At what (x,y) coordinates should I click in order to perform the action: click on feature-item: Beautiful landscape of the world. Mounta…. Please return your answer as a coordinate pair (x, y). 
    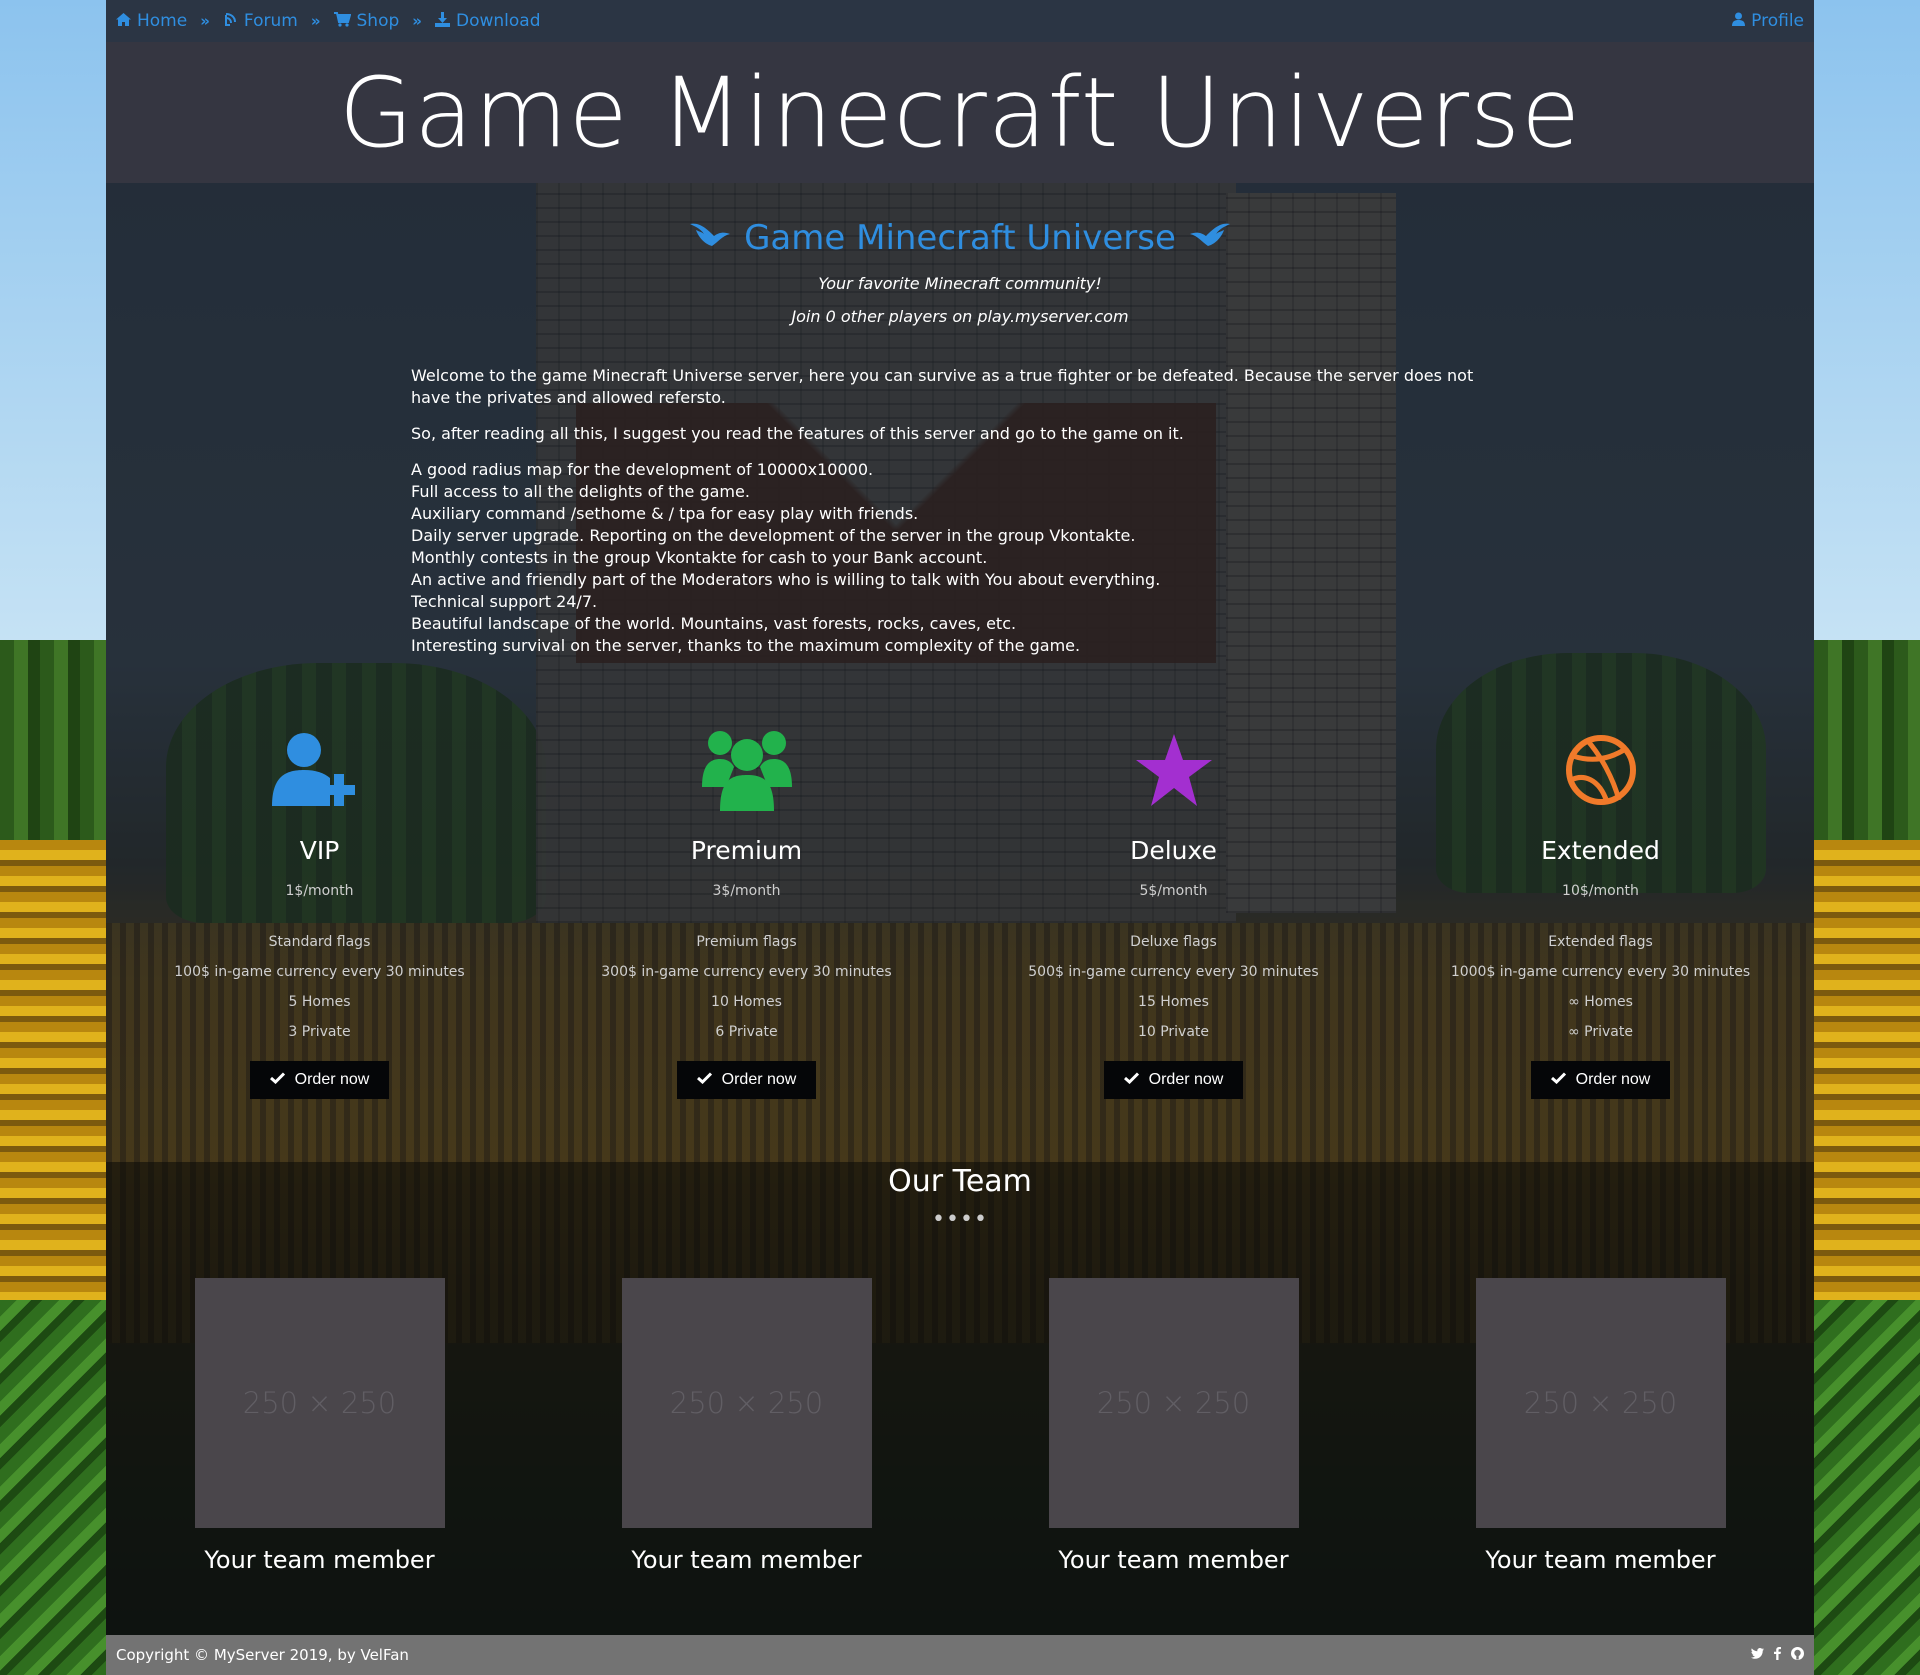
    Looking at the image, I should click on (714, 623).